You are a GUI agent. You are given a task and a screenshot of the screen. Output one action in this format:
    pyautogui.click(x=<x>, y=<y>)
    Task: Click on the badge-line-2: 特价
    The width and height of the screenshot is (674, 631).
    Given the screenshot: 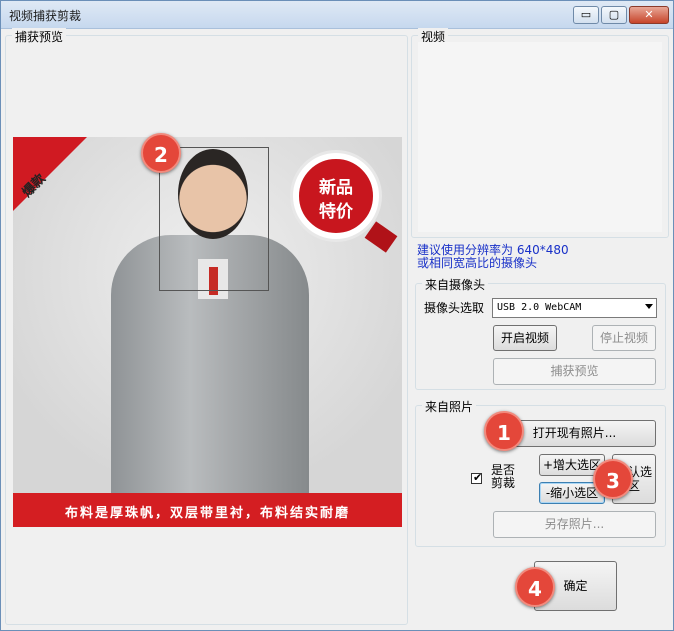 What is the action you would take?
    pyautogui.click(x=336, y=212)
    